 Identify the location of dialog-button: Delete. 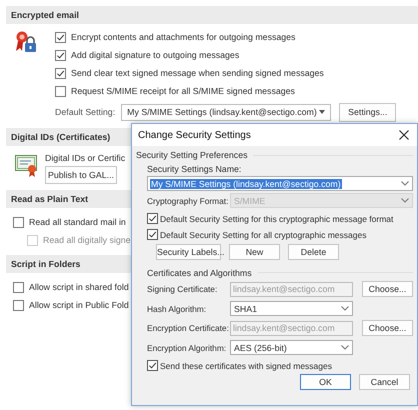
(313, 252).